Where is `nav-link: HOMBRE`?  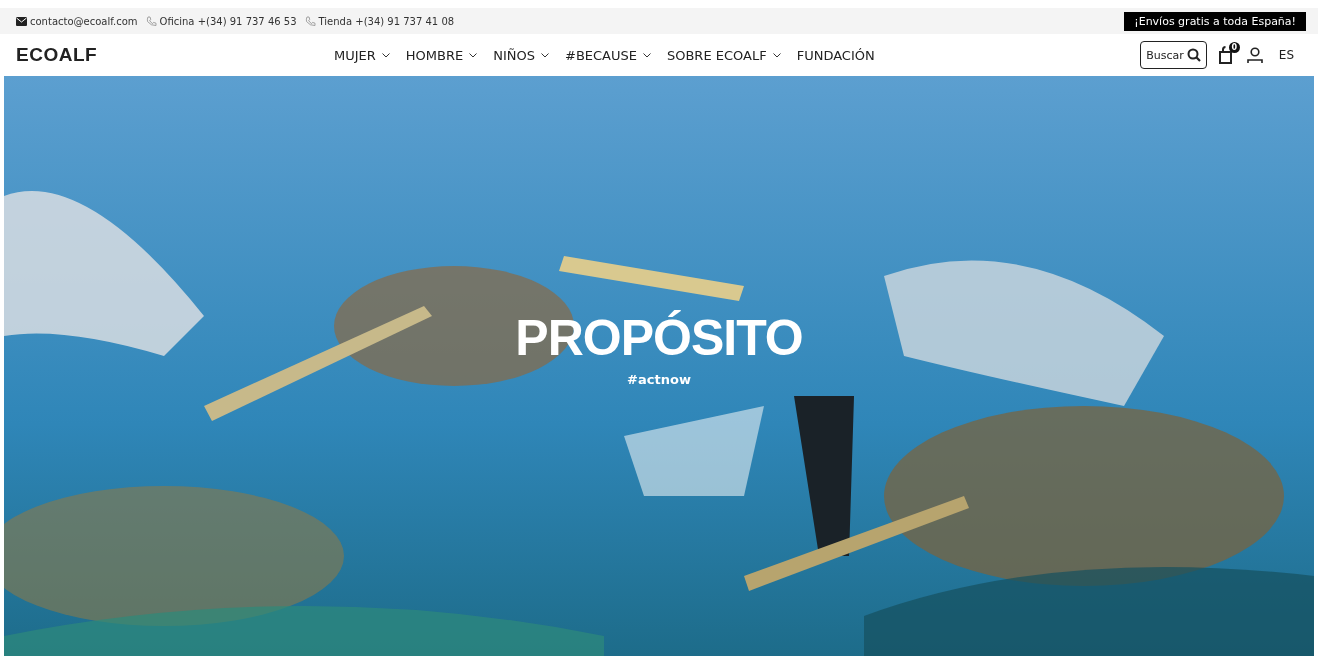 nav-link: HOMBRE is located at coordinates (441, 55).